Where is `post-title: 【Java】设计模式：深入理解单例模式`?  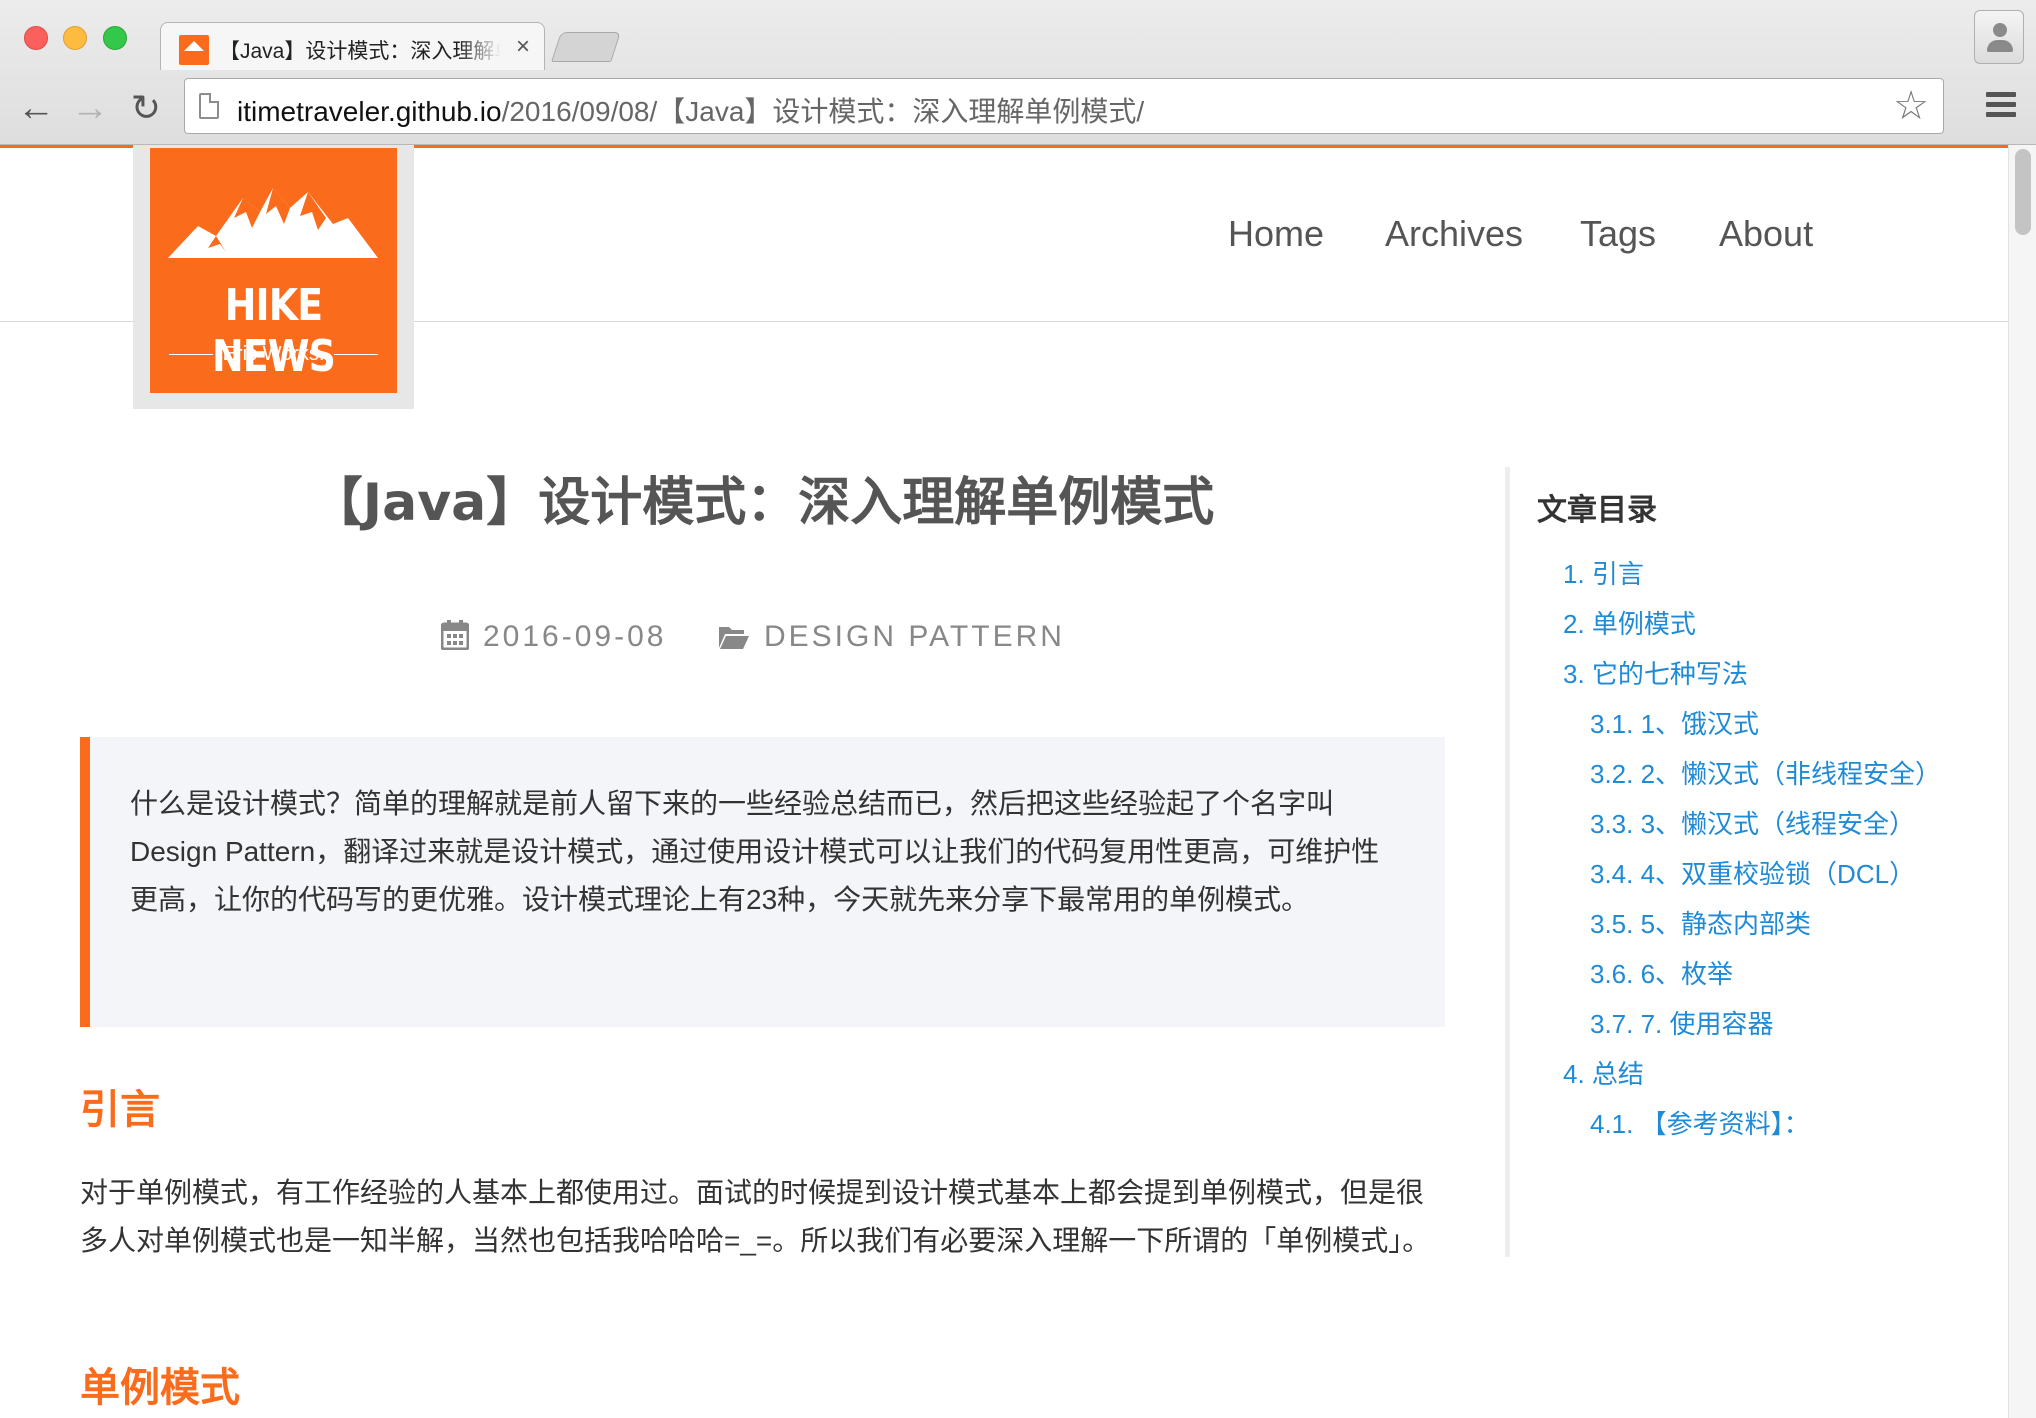 post-title: 【Java】设计模式：深入理解单例模式 is located at coordinates (762, 503).